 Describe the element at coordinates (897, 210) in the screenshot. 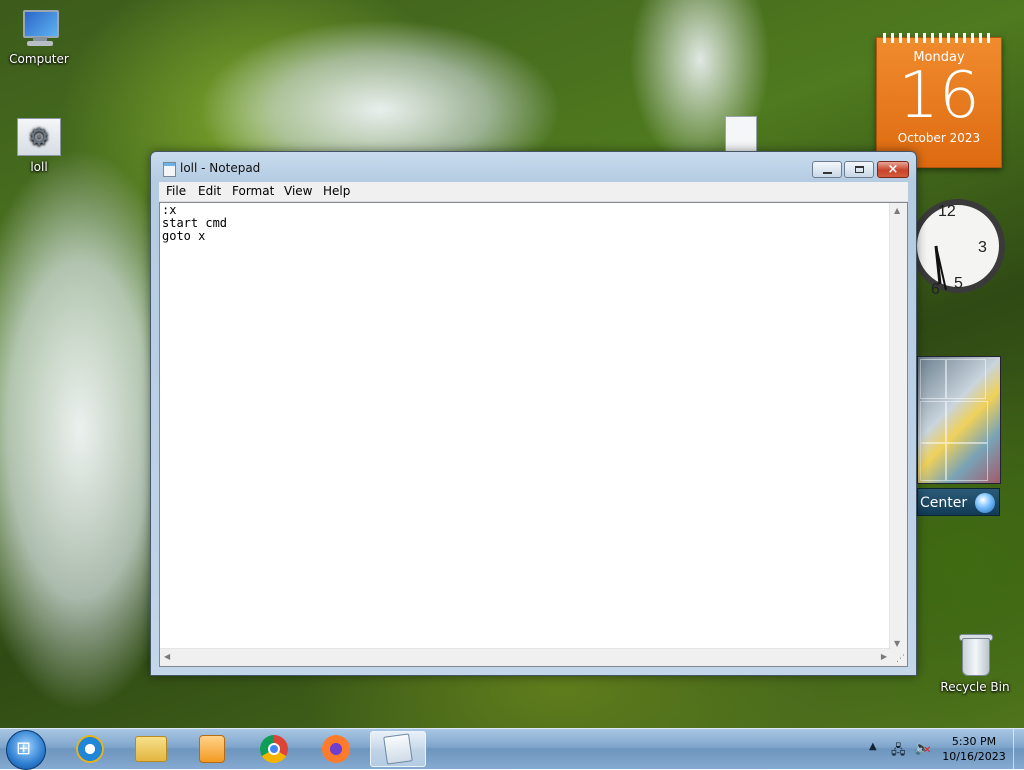

I see `scroll-up-icon: ▲` at that location.